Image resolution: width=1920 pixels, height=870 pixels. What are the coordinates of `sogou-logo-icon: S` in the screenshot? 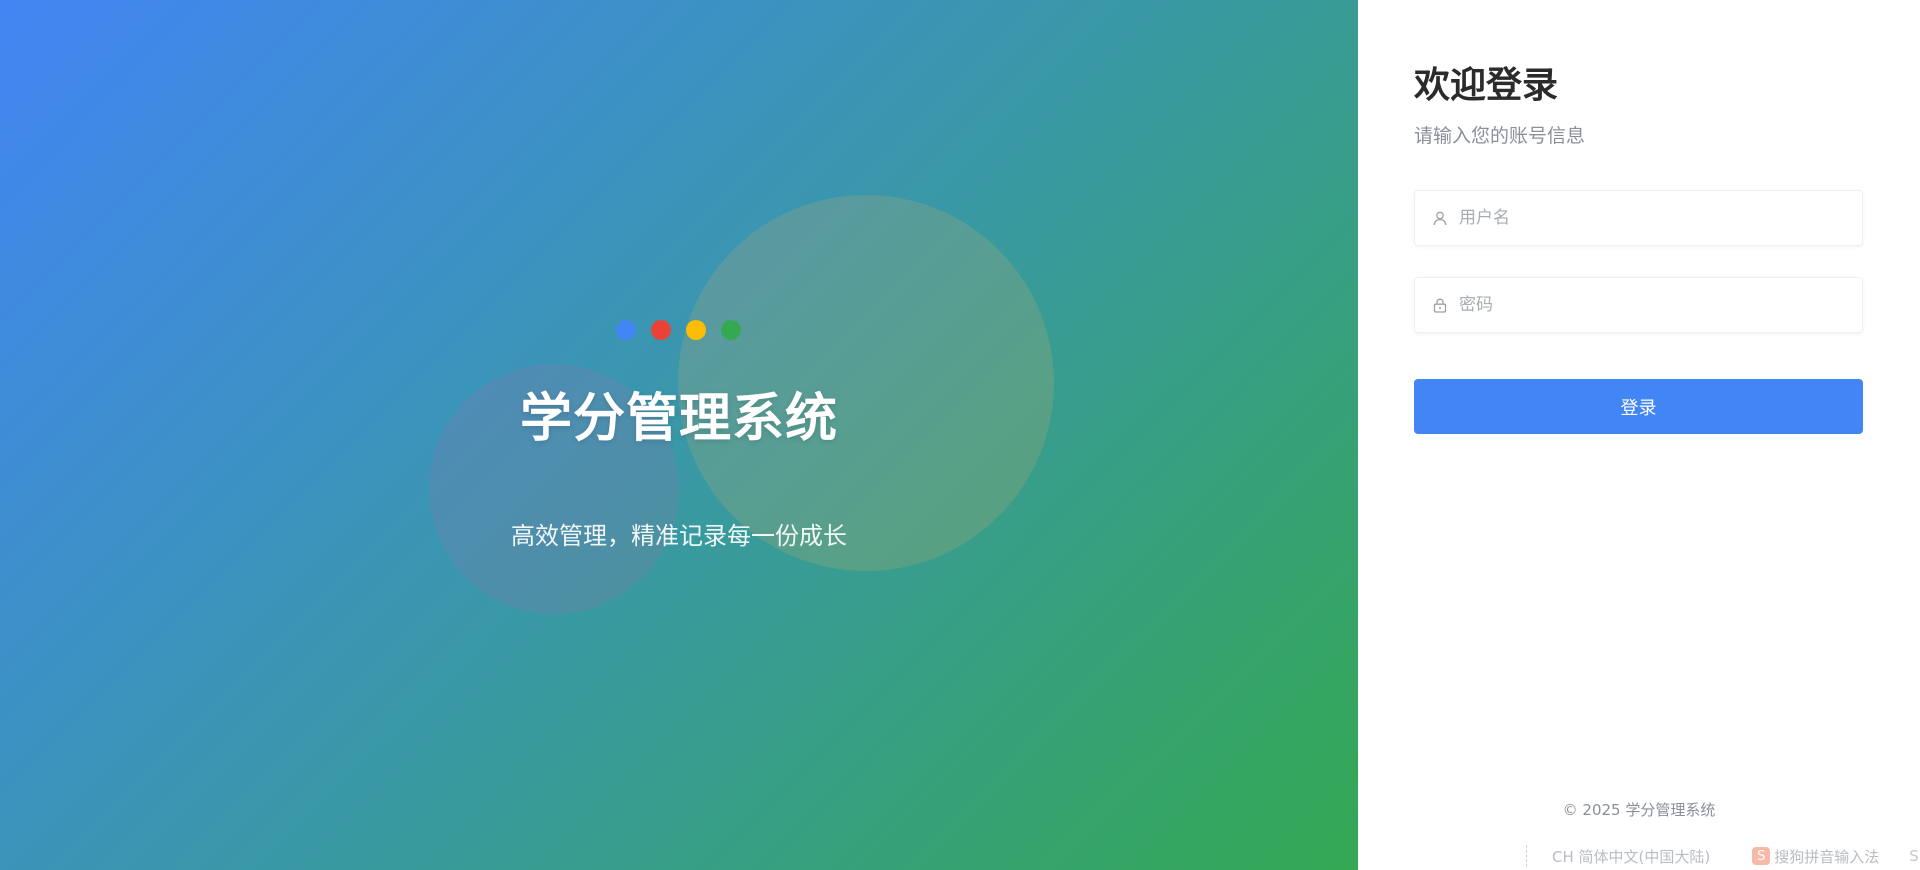 It's located at (1761, 856).